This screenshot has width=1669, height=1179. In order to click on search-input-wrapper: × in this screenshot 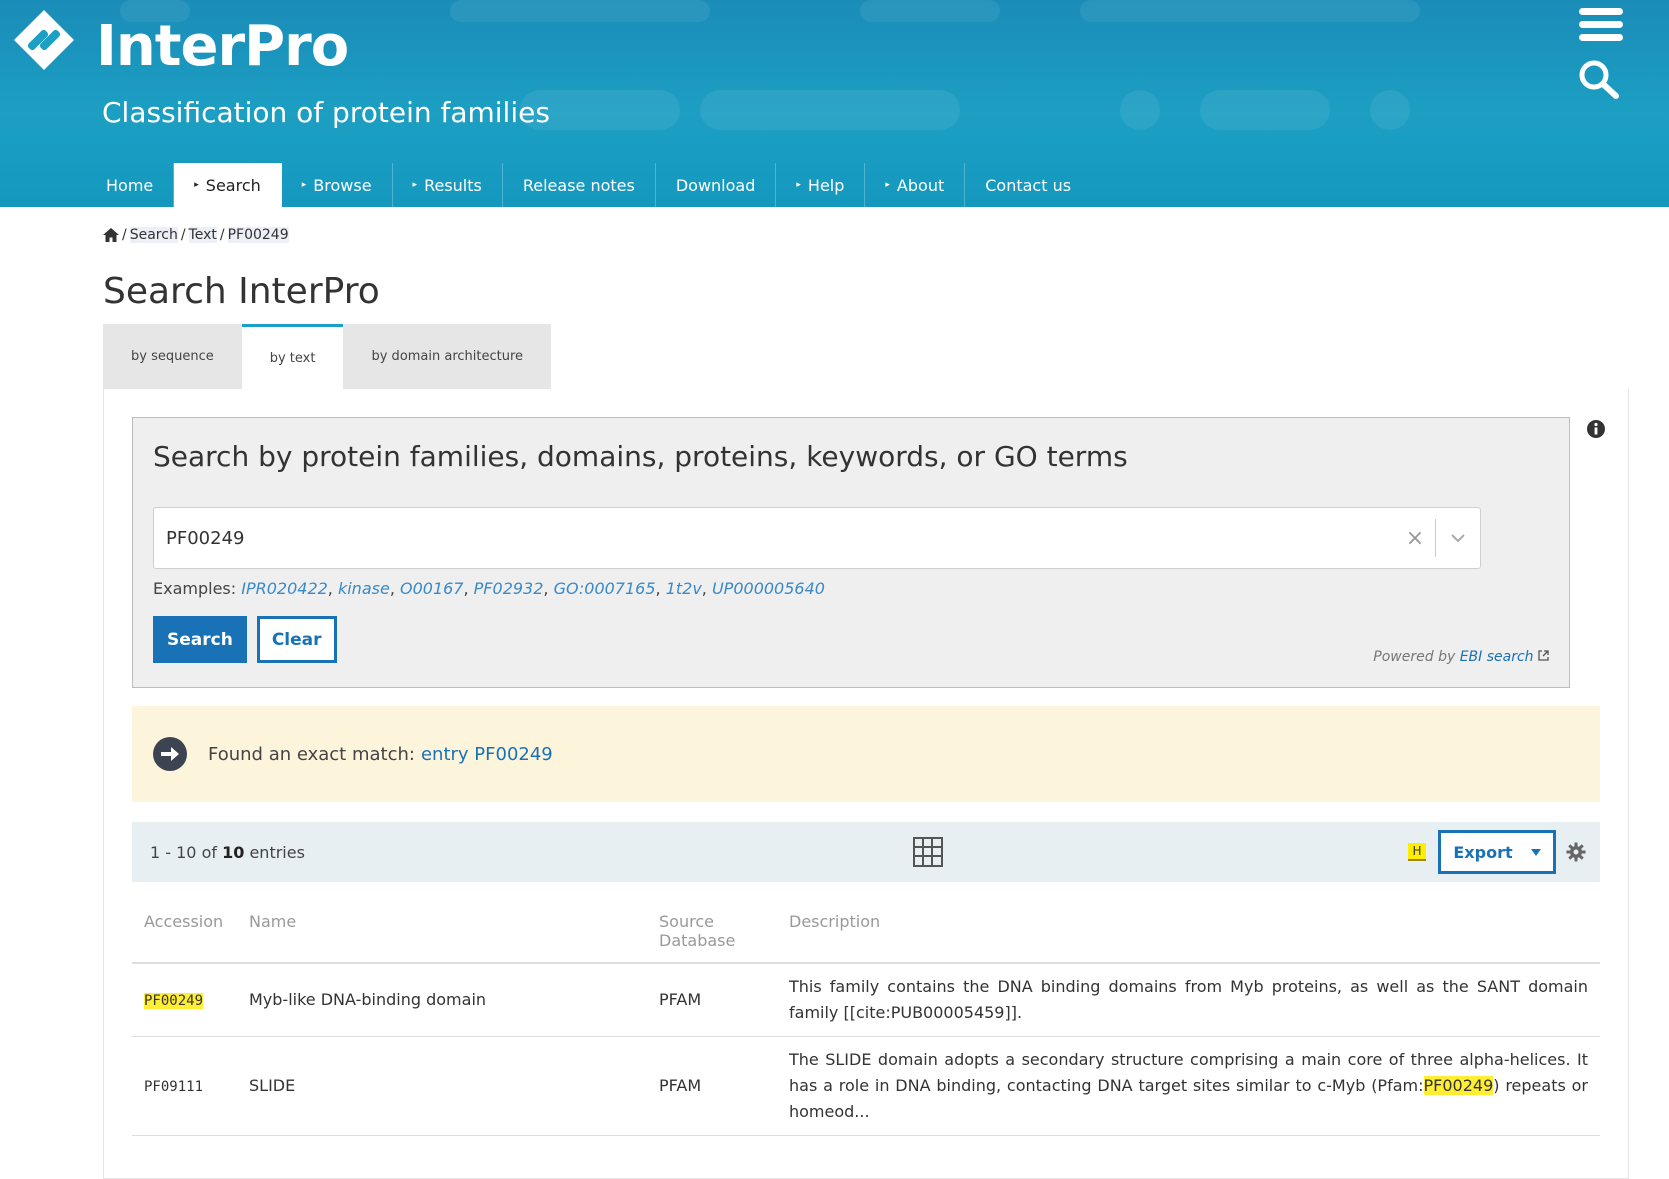, I will do `click(817, 538)`.